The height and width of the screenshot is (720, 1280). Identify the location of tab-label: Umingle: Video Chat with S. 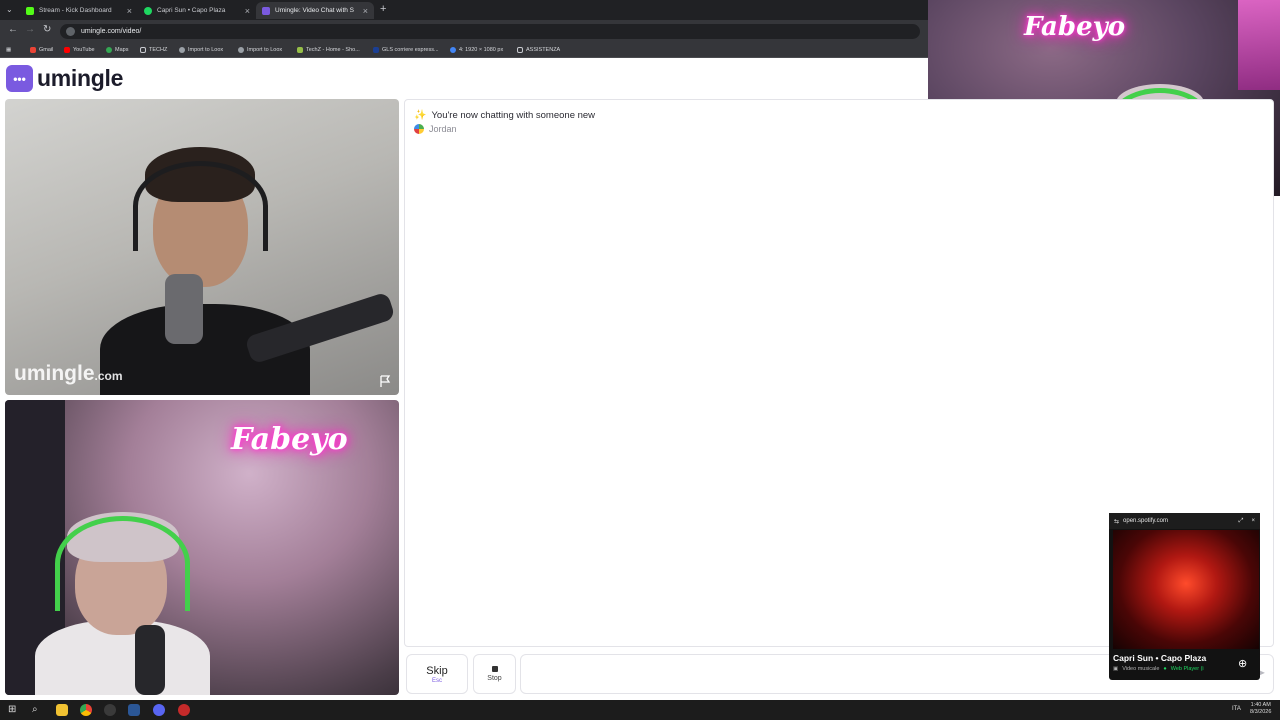
(315, 10).